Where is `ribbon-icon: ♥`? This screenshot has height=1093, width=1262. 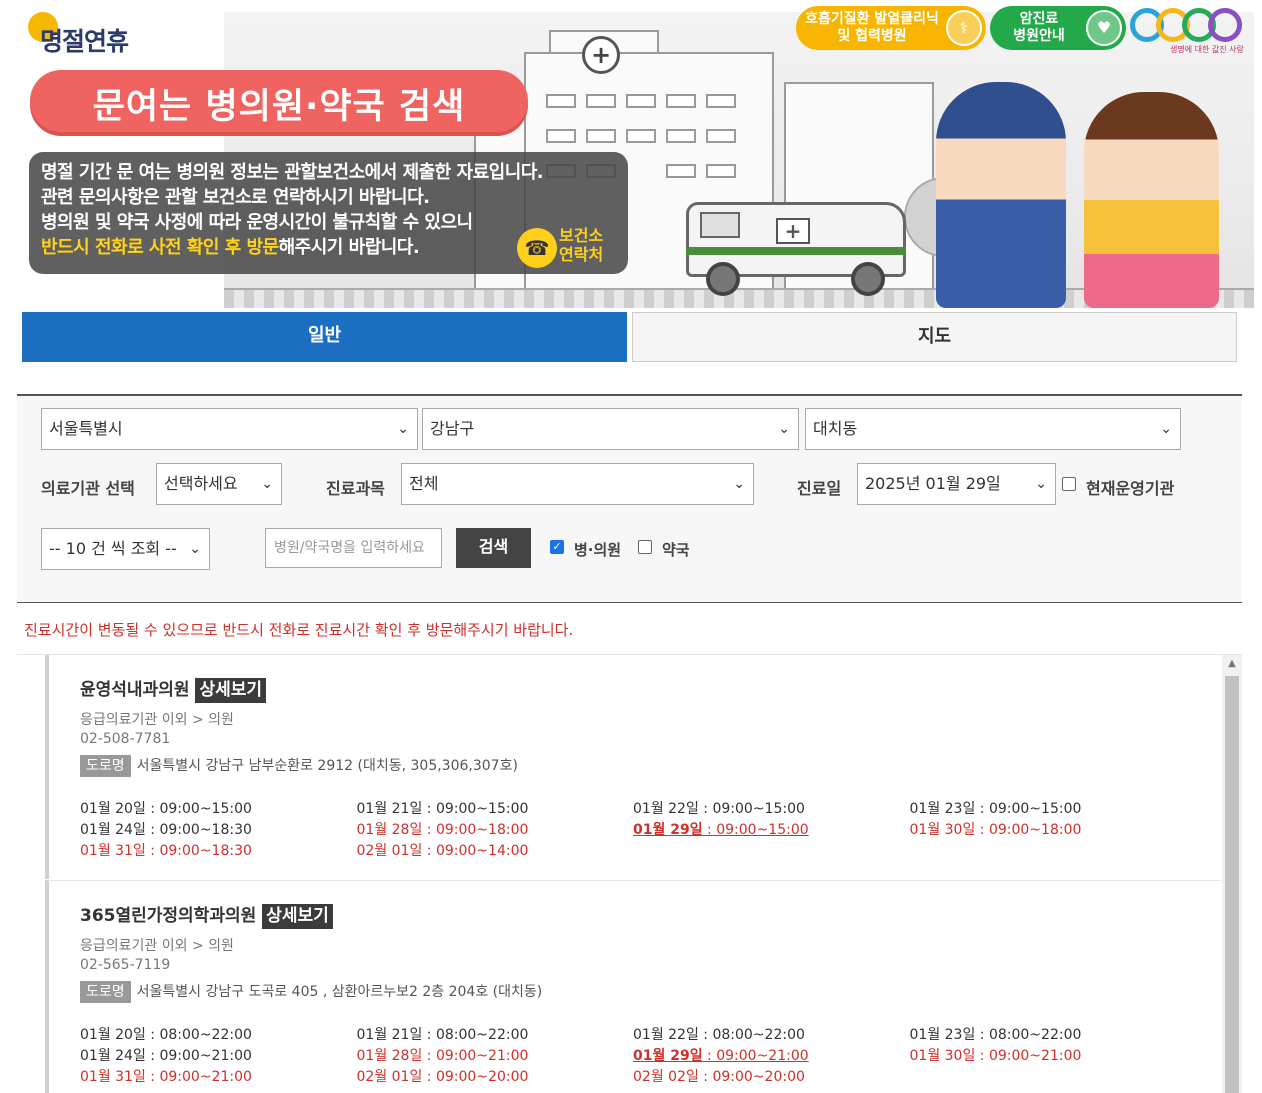
ribbon-icon: ♥ is located at coordinates (1104, 28).